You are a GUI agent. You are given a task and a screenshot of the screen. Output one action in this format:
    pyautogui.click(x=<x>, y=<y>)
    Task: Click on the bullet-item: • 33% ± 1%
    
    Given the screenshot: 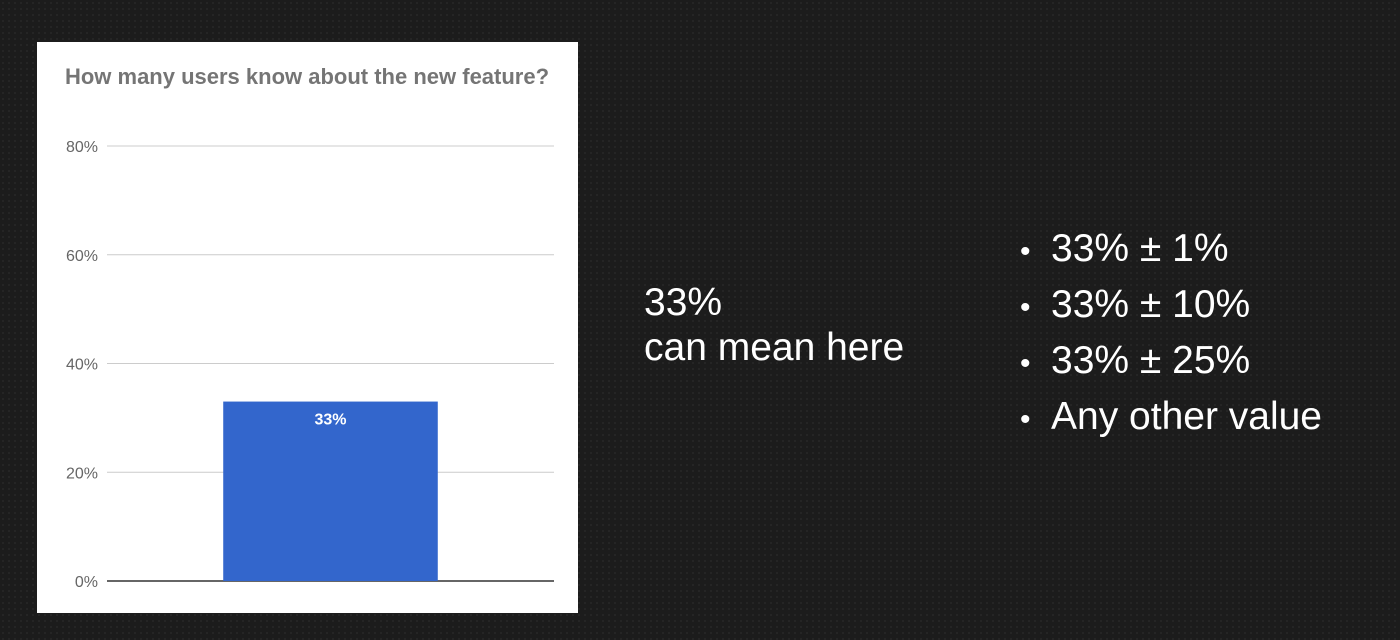 What is the action you would take?
    pyautogui.click(x=1171, y=250)
    